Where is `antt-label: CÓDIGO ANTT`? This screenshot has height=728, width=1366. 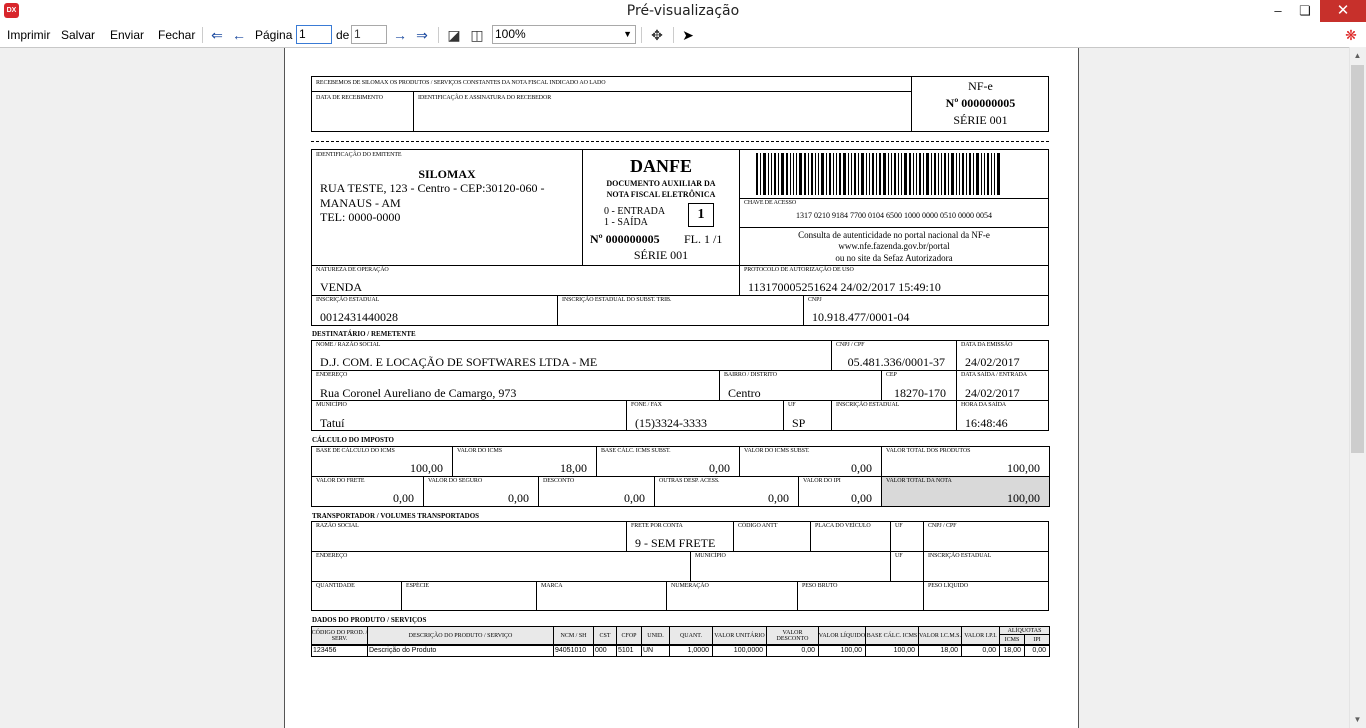
antt-label: CÓDIGO ANTT is located at coordinates (758, 526).